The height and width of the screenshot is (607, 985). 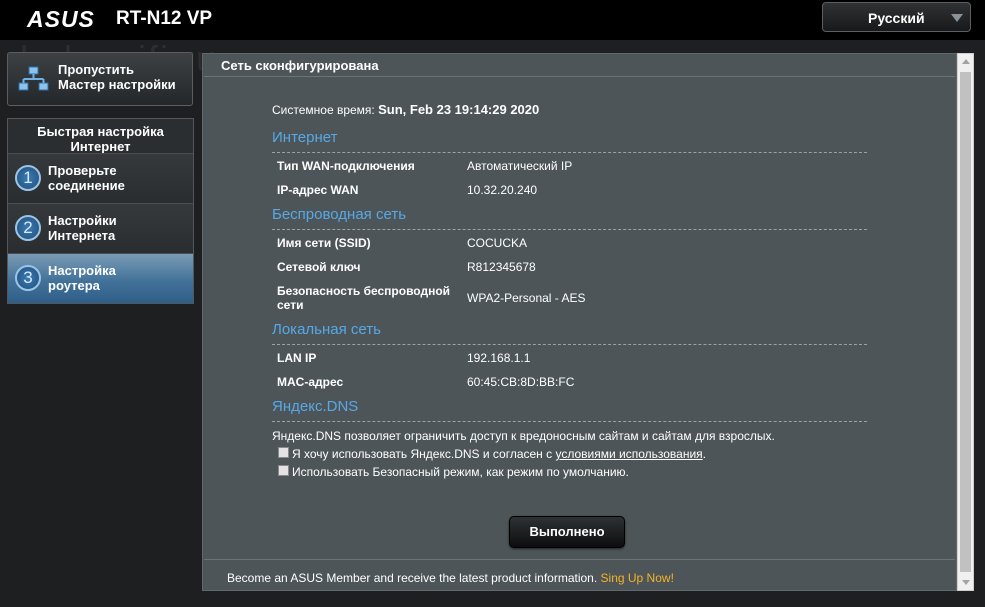 I want to click on wan-ip-label: IP-адрес WAN, so click(x=318, y=190).